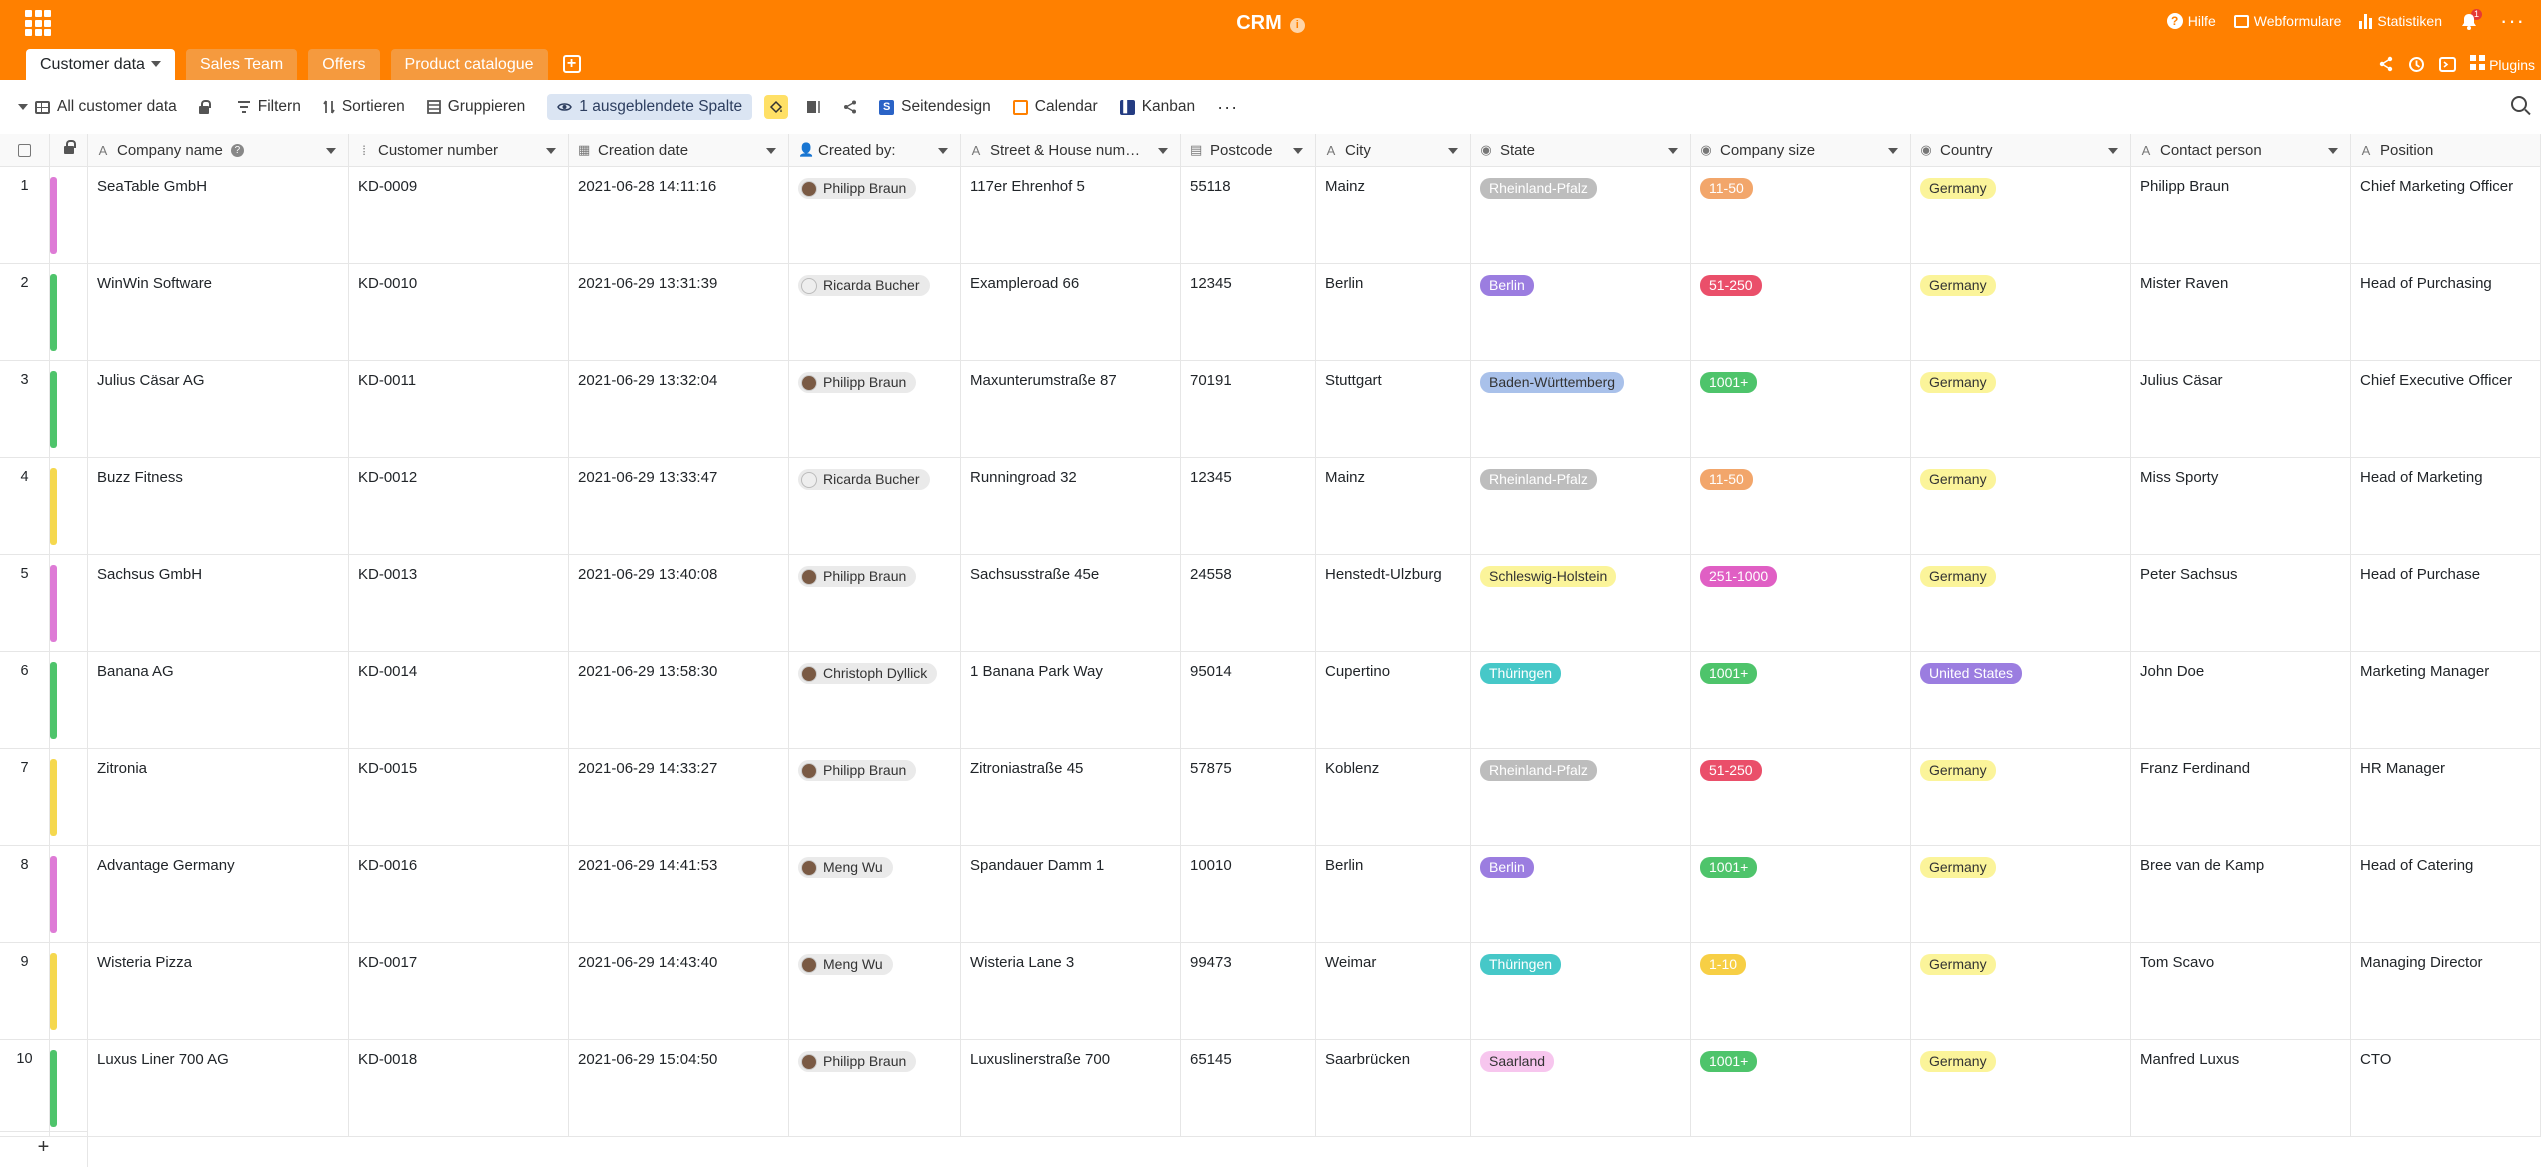 This screenshot has width=2541, height=1167. I want to click on tab-offers: Offers, so click(344, 64).